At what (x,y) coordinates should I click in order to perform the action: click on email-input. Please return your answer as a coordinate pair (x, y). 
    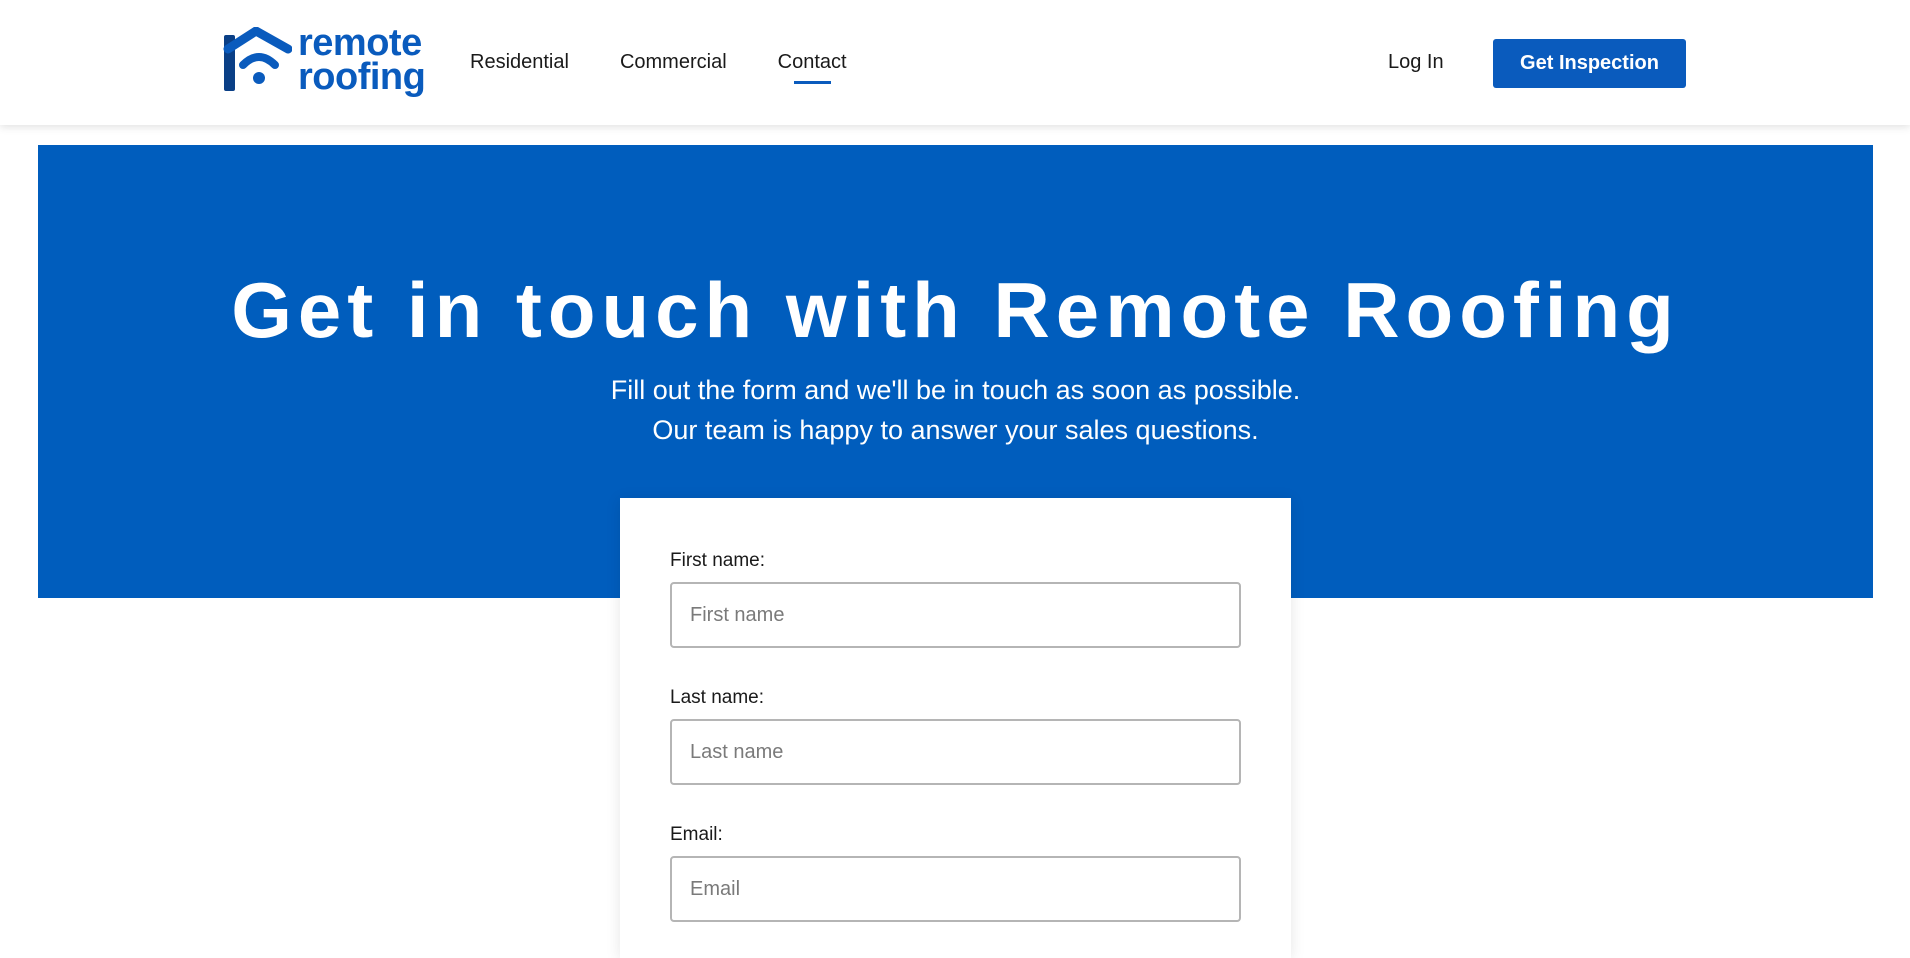
    Looking at the image, I should click on (955, 889).